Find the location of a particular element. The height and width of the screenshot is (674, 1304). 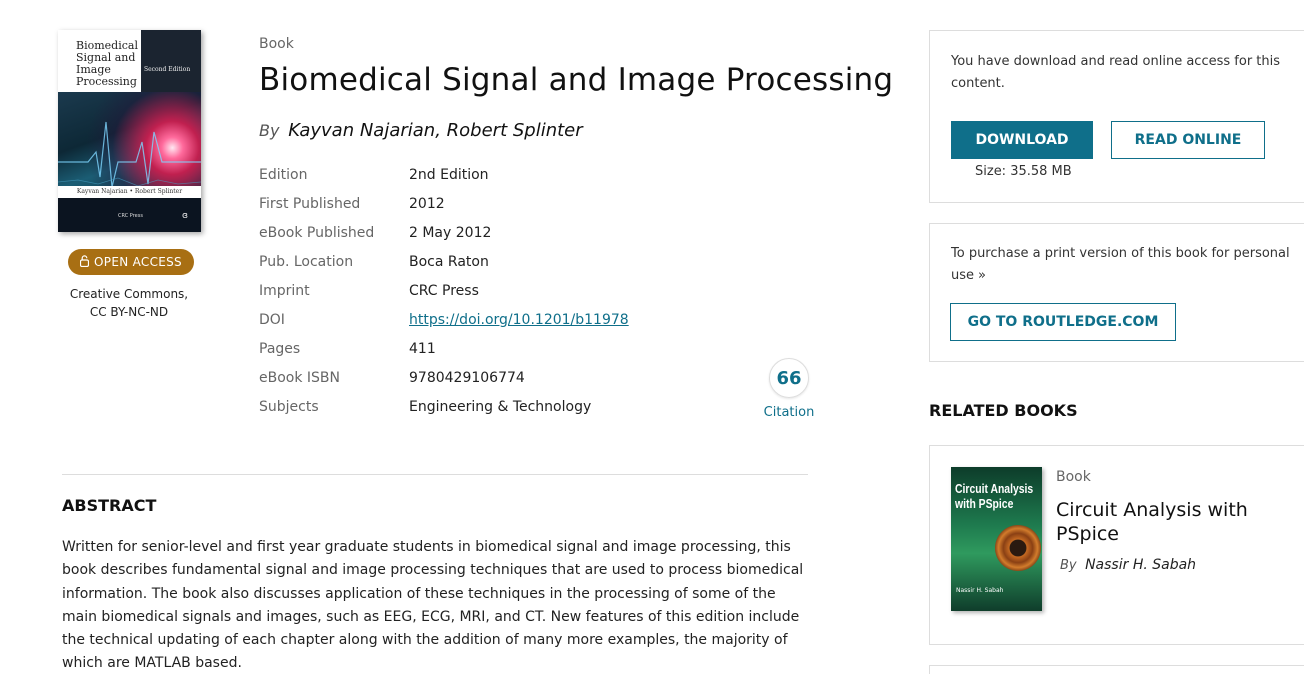

citation-label: Citation is located at coordinates (789, 412).